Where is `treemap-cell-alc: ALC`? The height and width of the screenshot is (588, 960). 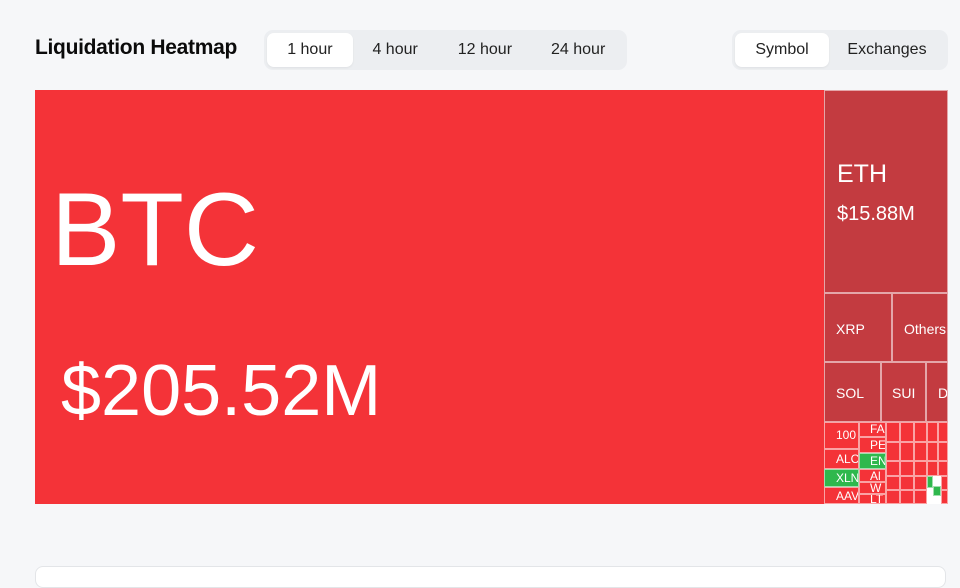
treemap-cell-alc: ALC is located at coordinates (841, 459).